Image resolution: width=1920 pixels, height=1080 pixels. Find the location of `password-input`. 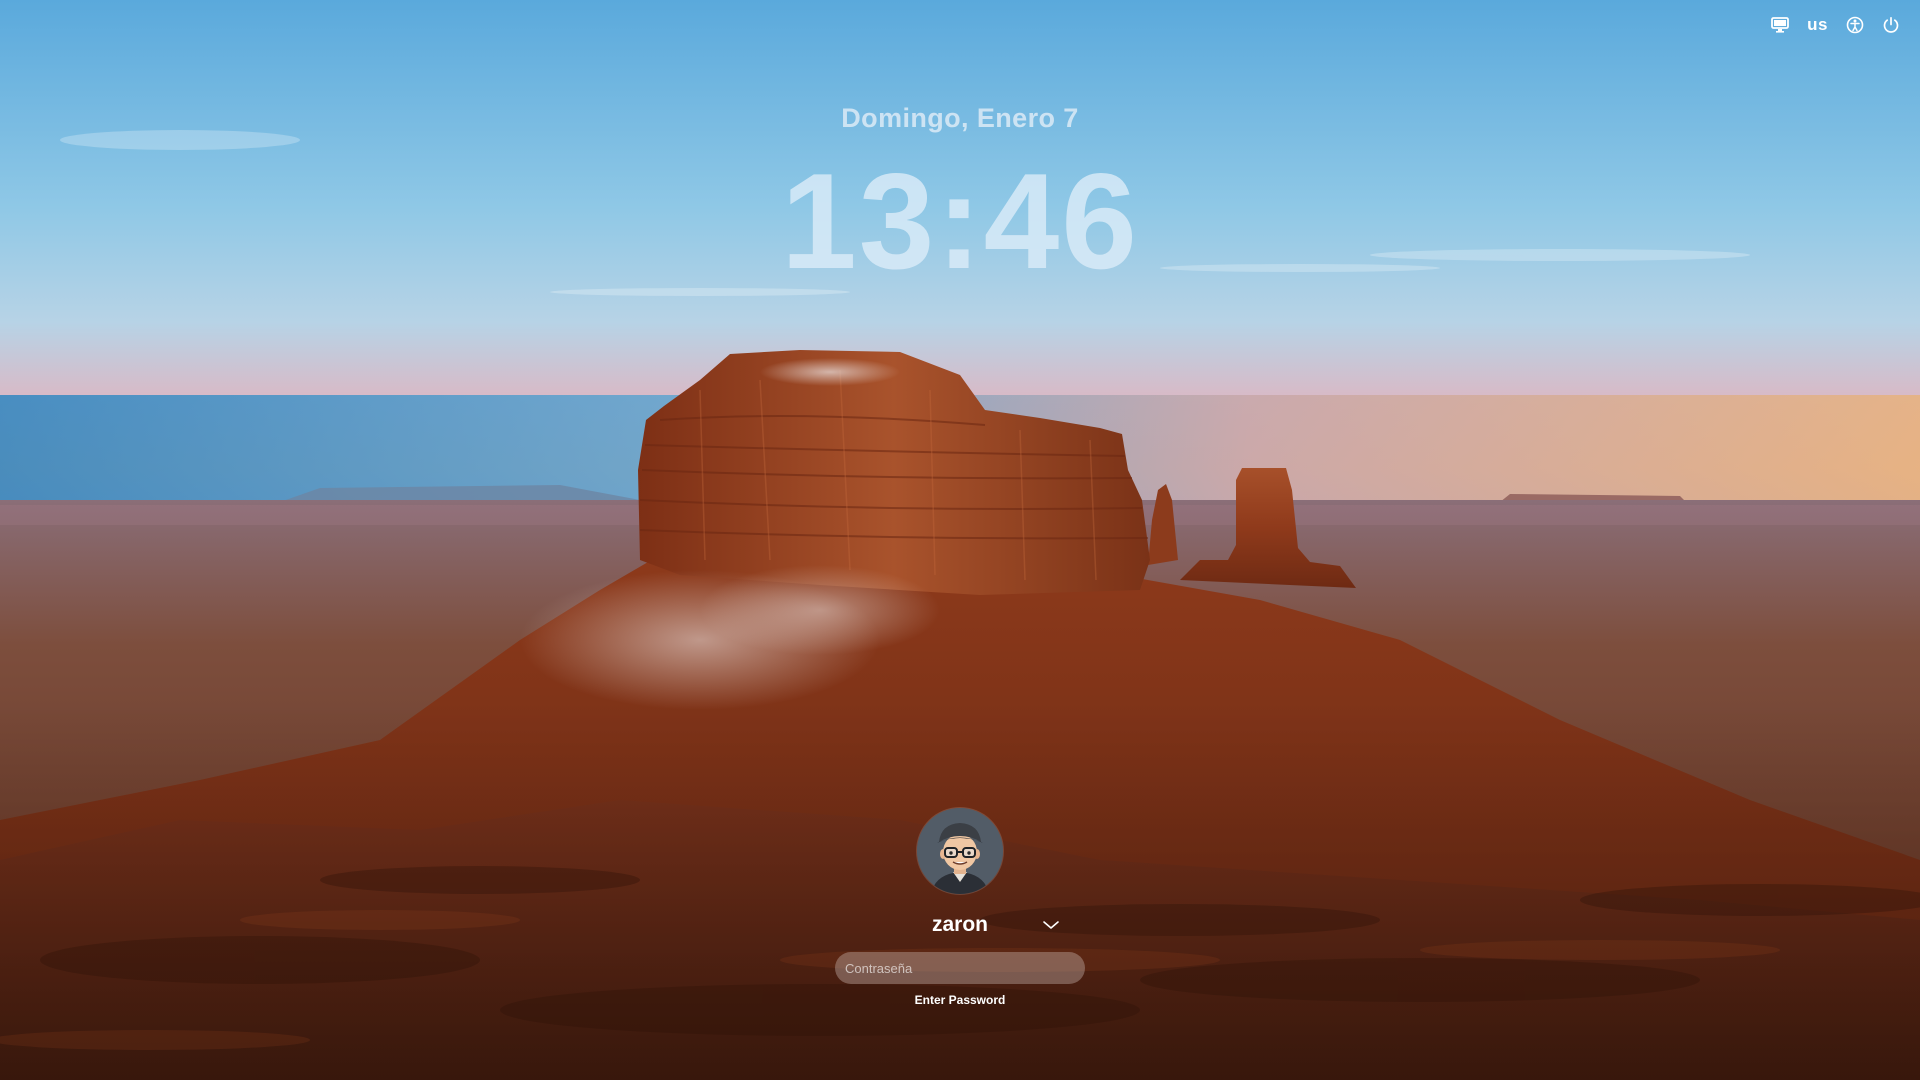

password-input is located at coordinates (960, 968).